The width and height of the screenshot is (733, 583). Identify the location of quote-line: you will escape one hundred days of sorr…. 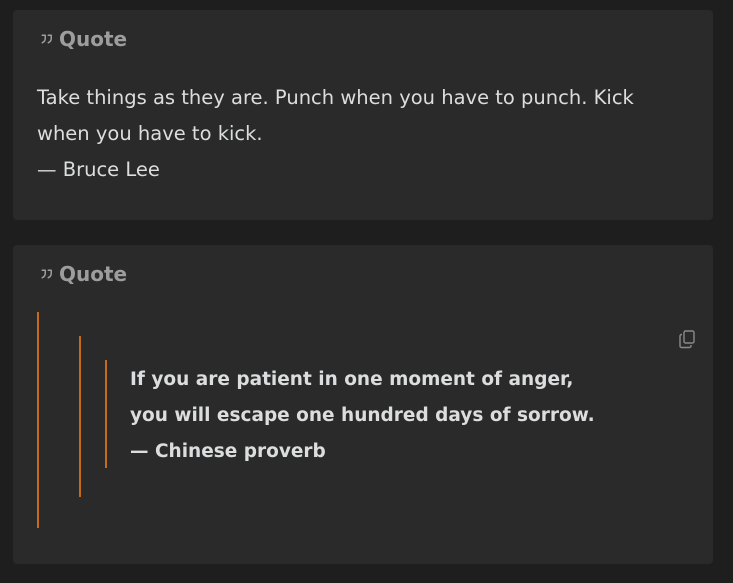
(362, 415).